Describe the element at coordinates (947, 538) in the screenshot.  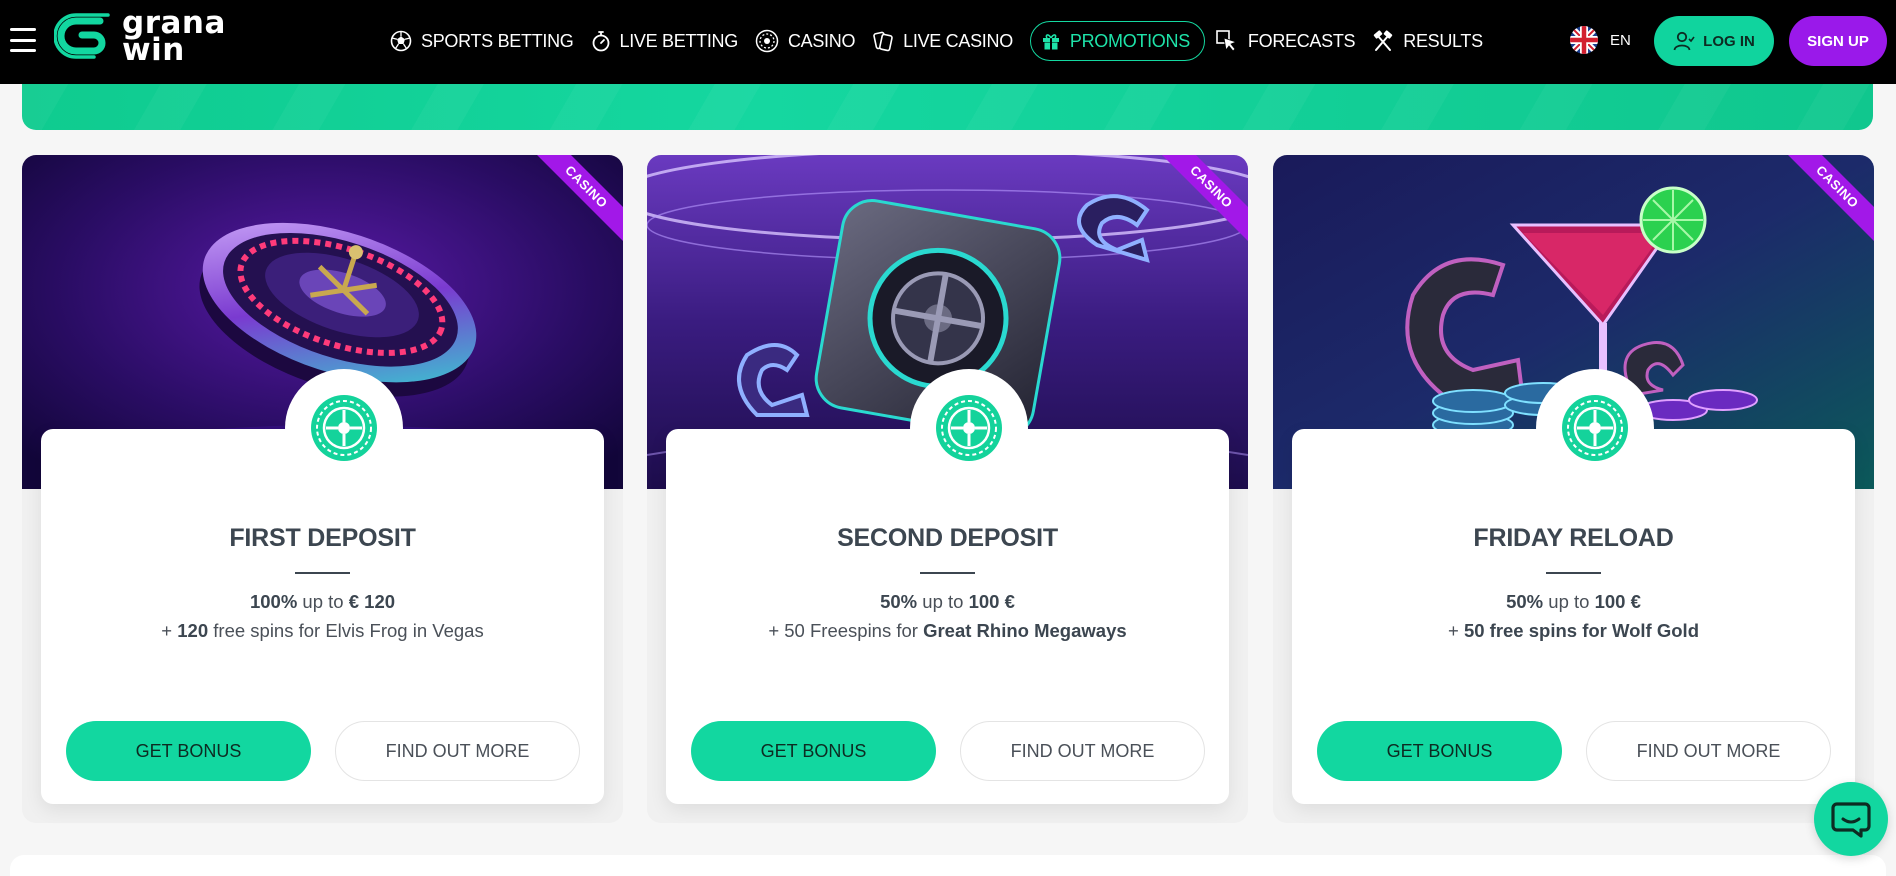
I see `promo-title: SECOND DEPOSIT` at that location.